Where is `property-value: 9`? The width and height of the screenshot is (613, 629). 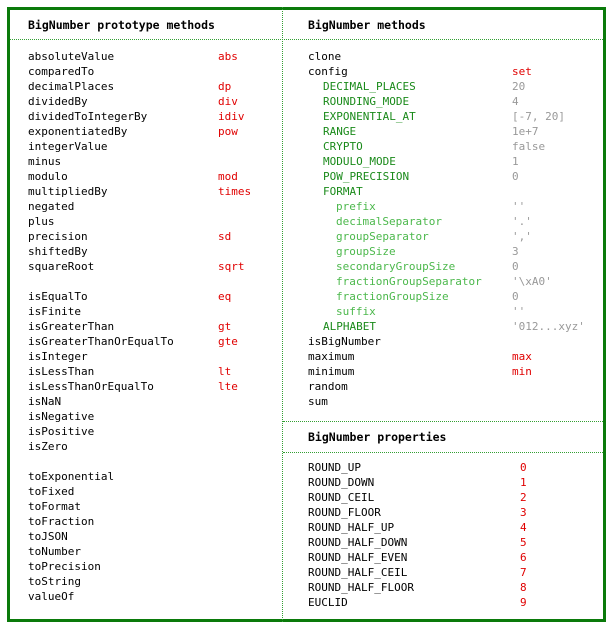
property-value: 9 is located at coordinates (523, 602).